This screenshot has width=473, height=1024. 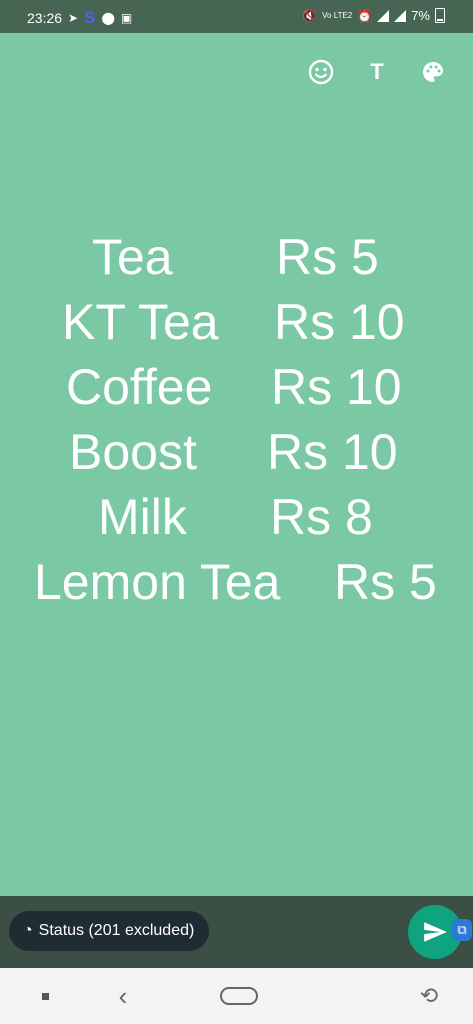 I want to click on copy-icon: ⧉, so click(x=462, y=930).